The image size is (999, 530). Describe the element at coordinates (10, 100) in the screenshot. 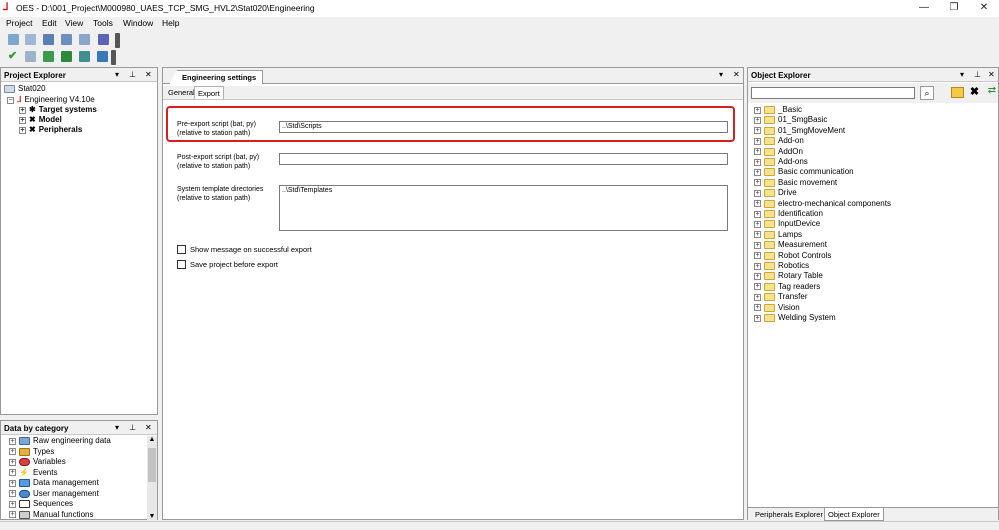

I see `collapse-icon: −` at that location.